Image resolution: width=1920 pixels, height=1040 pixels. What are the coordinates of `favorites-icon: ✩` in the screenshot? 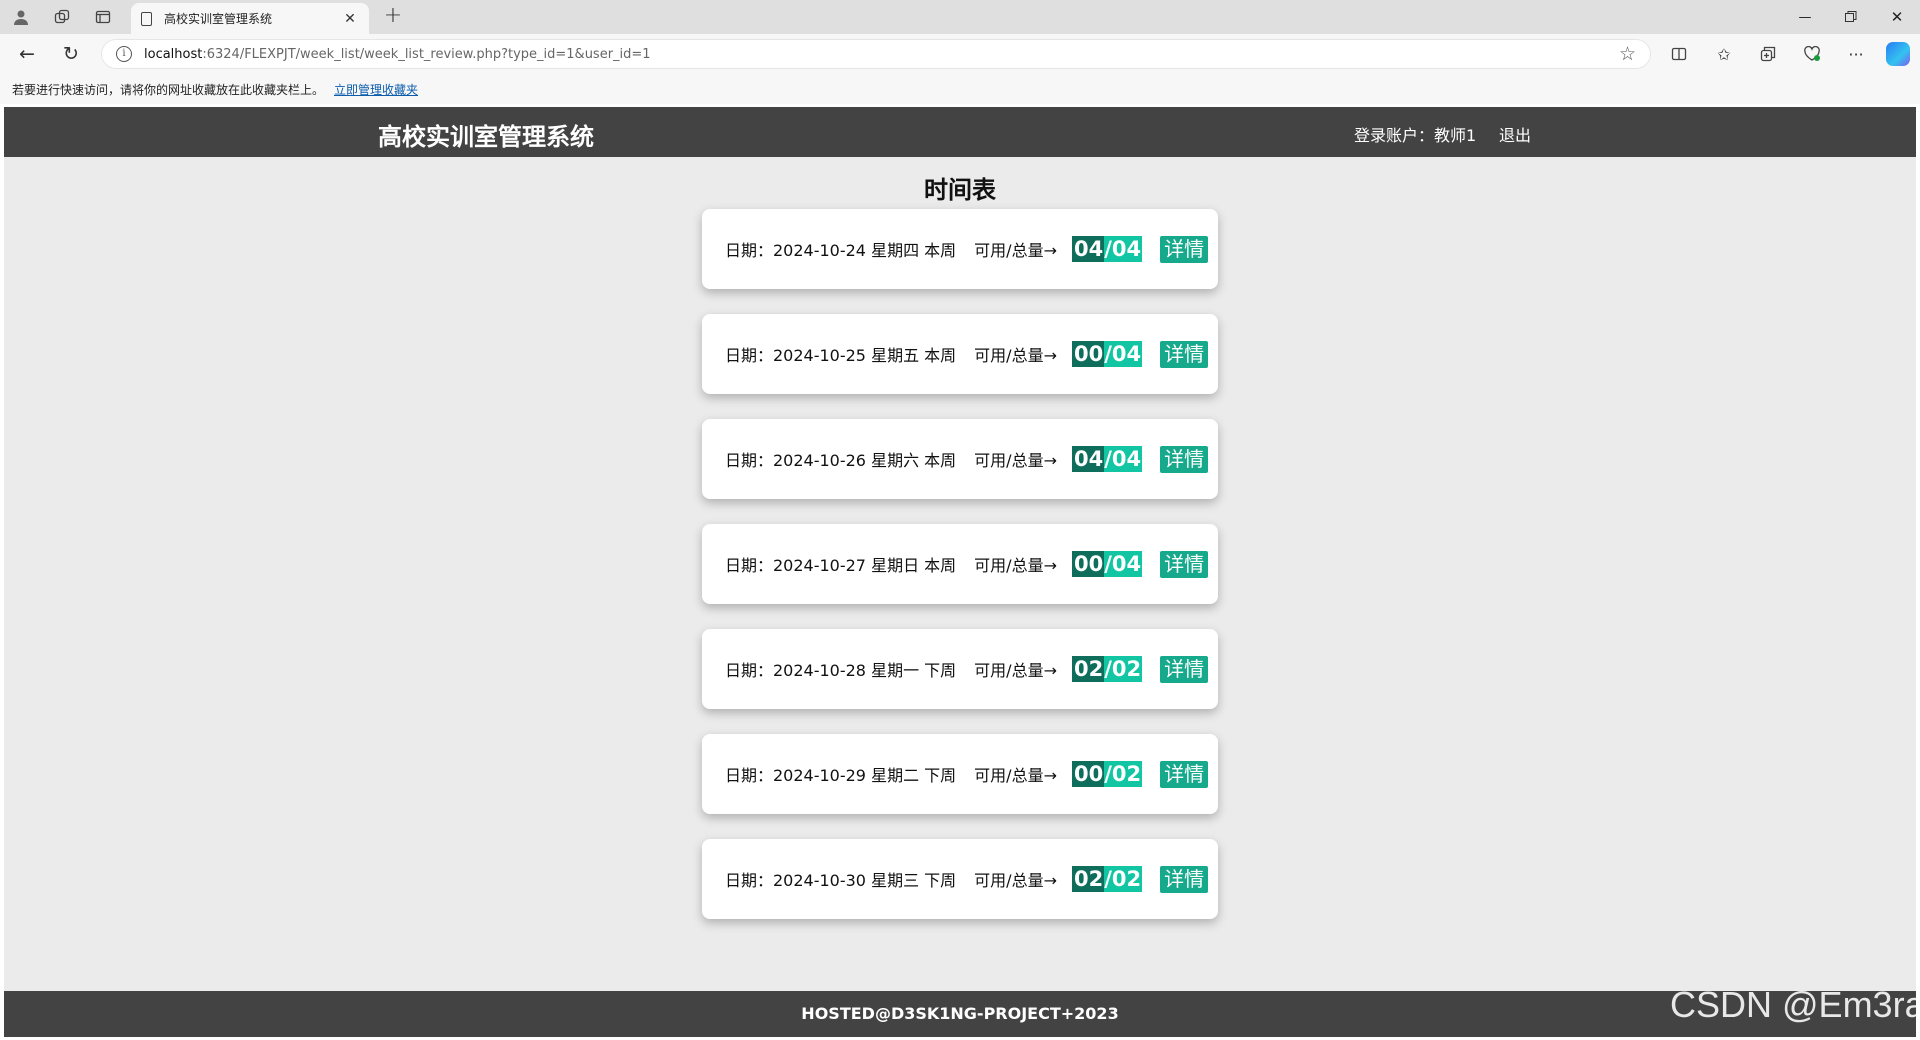 It's located at (1724, 54).